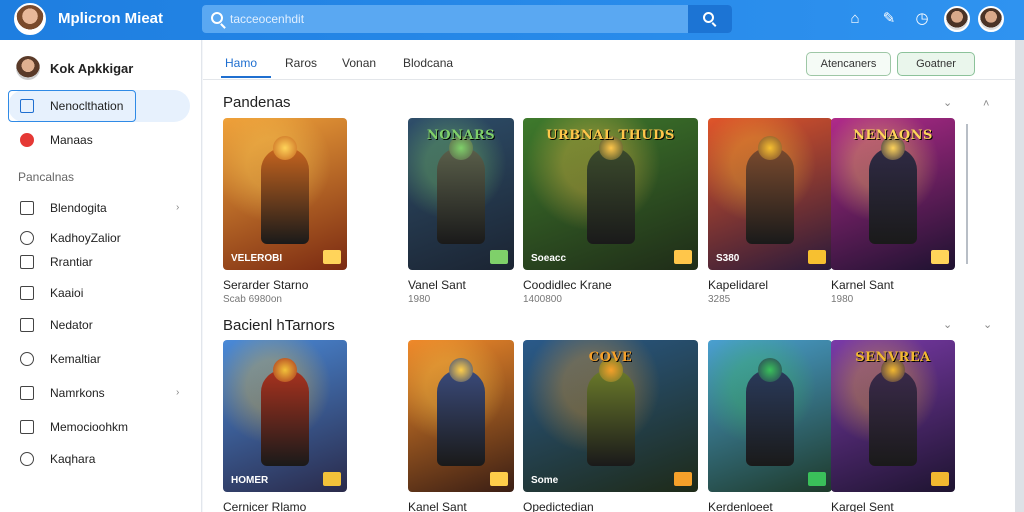 This screenshot has width=1024, height=512. I want to click on user-avatar, so click(991, 19).